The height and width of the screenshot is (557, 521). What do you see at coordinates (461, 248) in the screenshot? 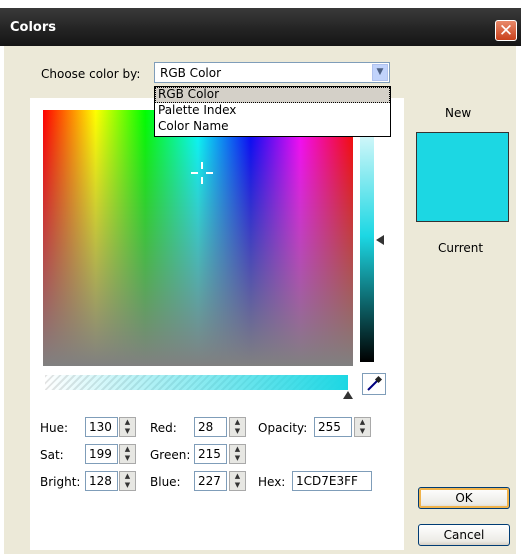
I see `current-color-label: Current` at bounding box center [461, 248].